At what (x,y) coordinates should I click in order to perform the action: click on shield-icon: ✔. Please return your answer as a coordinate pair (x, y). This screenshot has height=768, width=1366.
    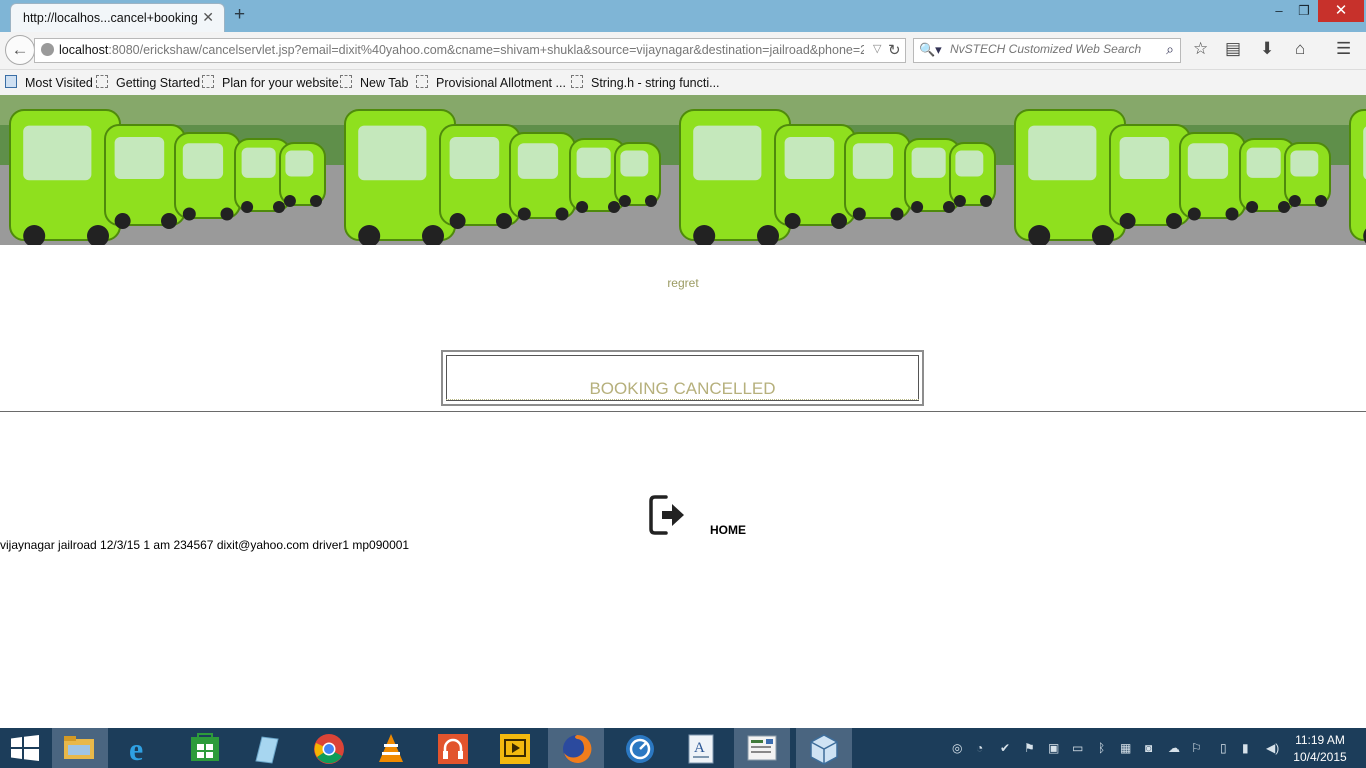
    Looking at the image, I should click on (1005, 748).